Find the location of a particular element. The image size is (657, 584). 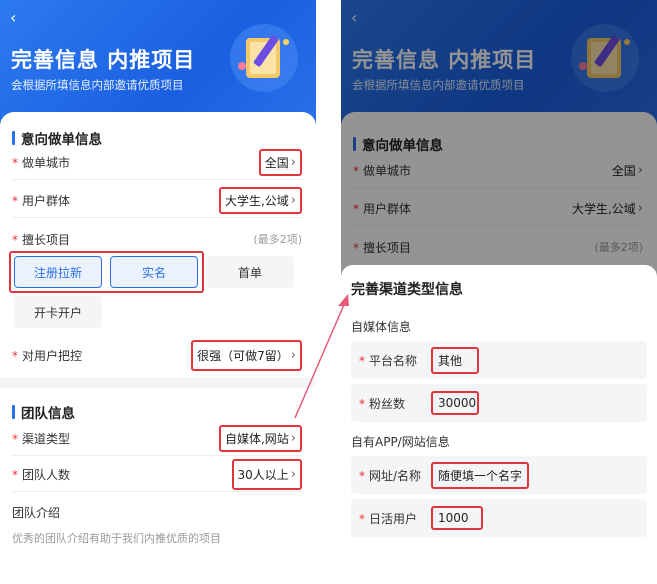

section-title: 意向做单信息 is located at coordinates (61, 140).